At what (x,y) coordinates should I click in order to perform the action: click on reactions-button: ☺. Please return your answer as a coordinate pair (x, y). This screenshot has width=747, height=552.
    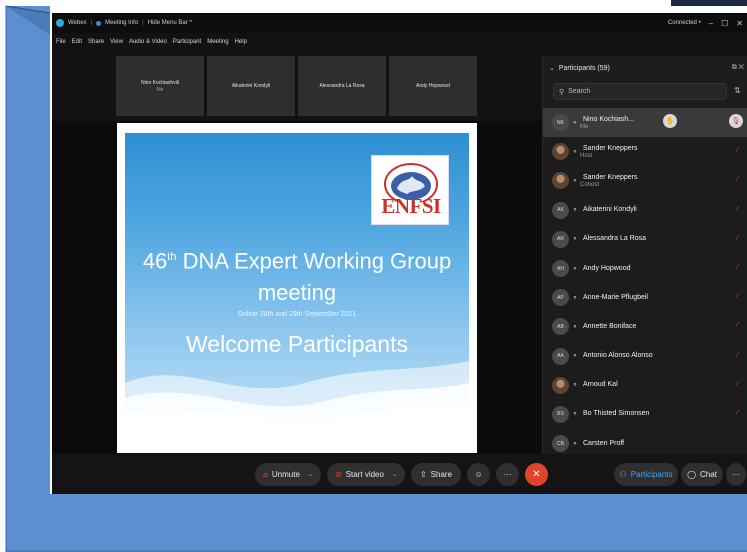
    Looking at the image, I should click on (478, 474).